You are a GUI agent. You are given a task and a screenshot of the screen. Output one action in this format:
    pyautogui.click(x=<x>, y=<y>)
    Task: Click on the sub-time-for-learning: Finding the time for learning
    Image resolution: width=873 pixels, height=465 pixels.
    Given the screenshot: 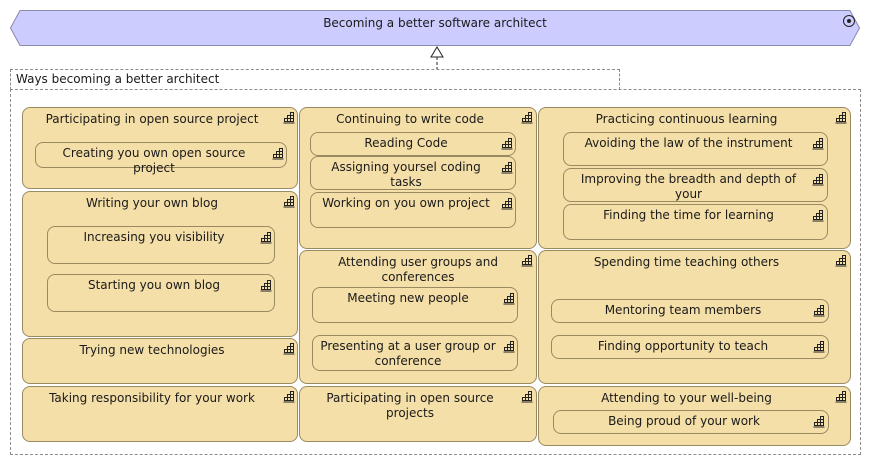 What is the action you would take?
    pyautogui.click(x=695, y=222)
    